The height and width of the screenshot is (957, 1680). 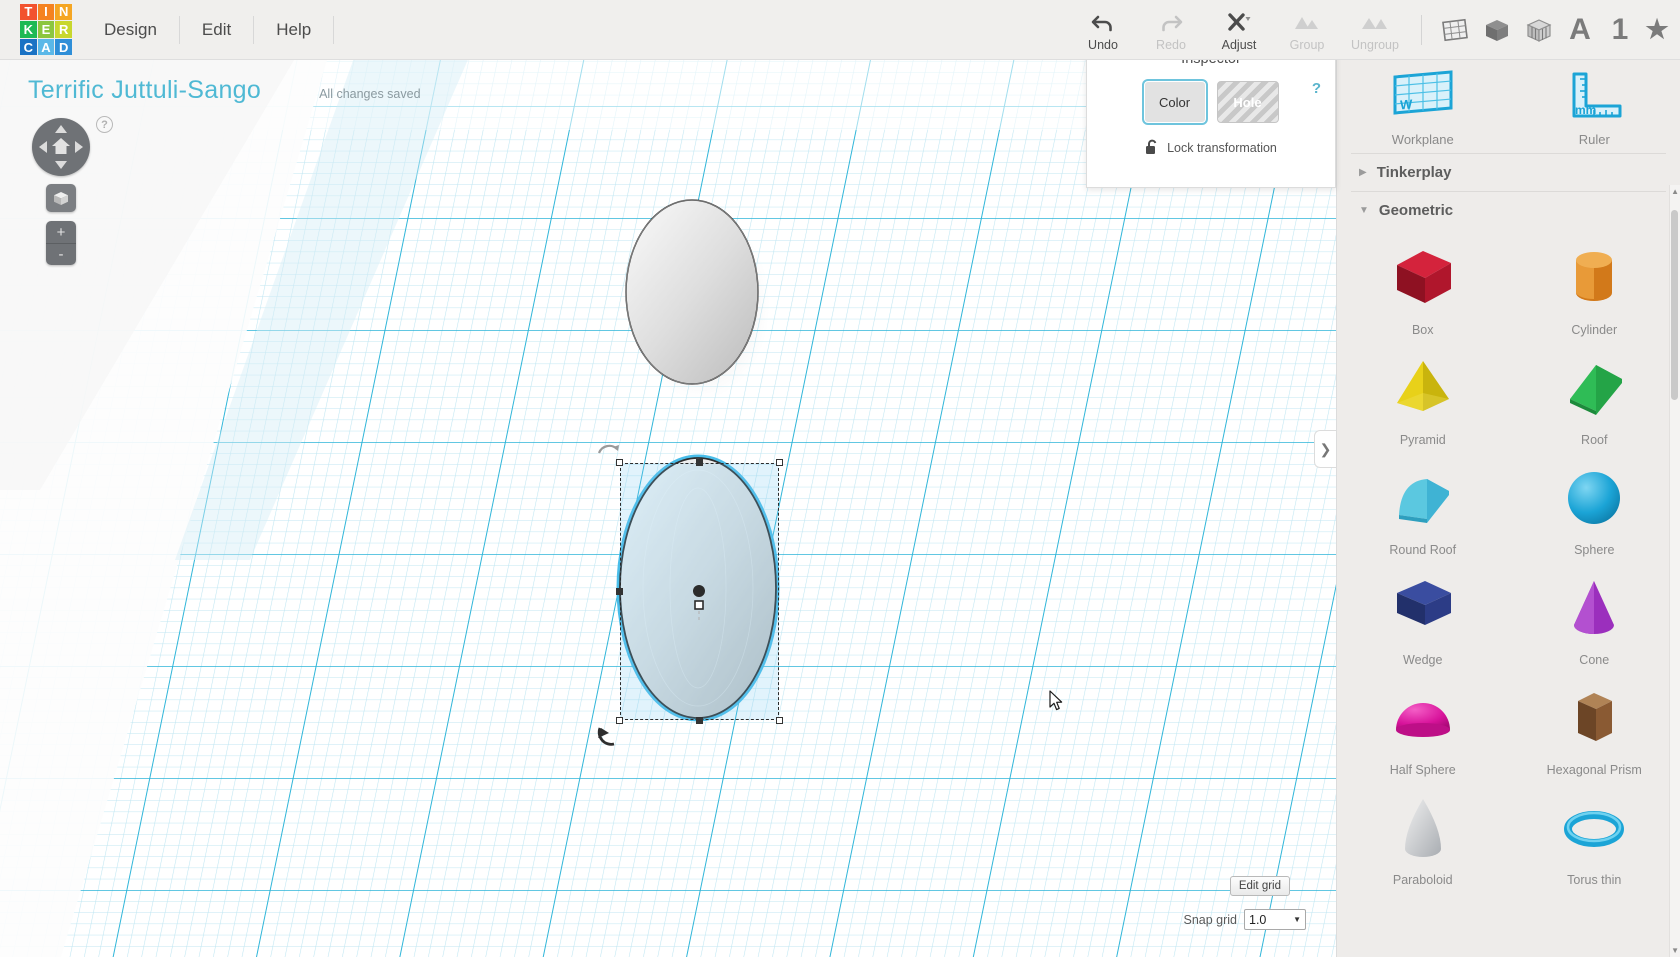 What do you see at coordinates (63, 47) in the screenshot?
I see `logo-tile-d: D` at bounding box center [63, 47].